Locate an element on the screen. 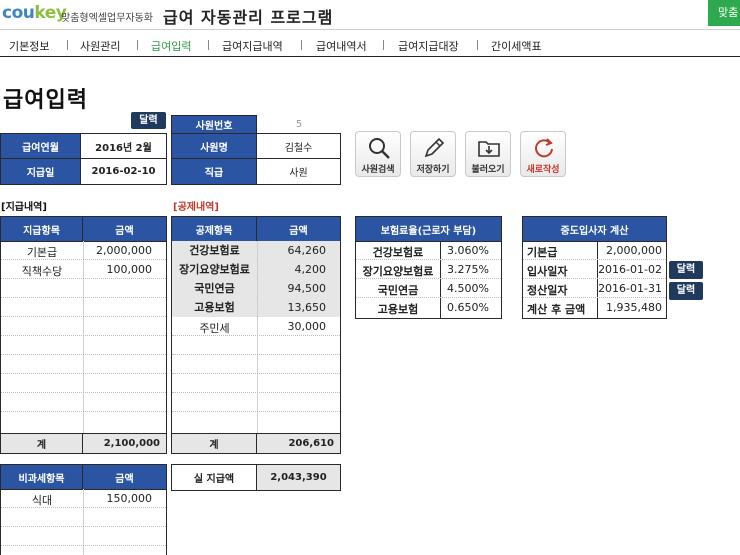 The height and width of the screenshot is (555, 740). deduction-item: 장기요양보험료 is located at coordinates (214, 269).